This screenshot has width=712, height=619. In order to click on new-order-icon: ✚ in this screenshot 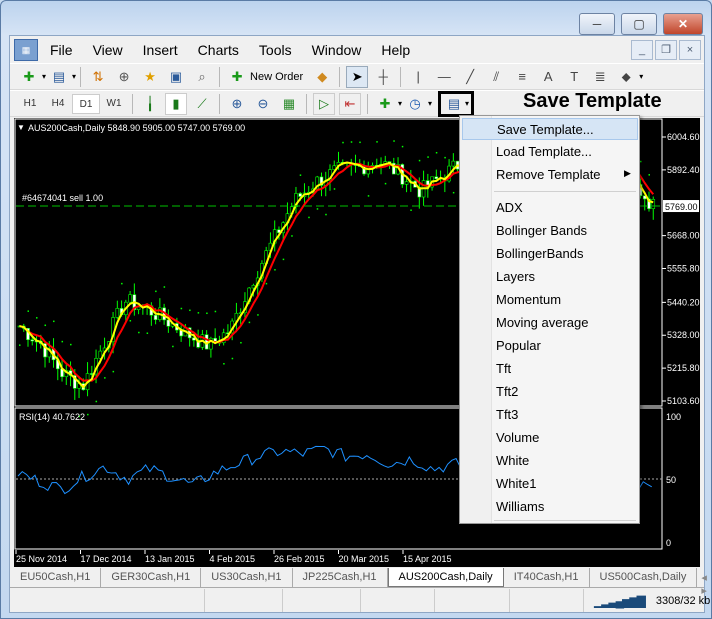, I will do `click(237, 77)`.